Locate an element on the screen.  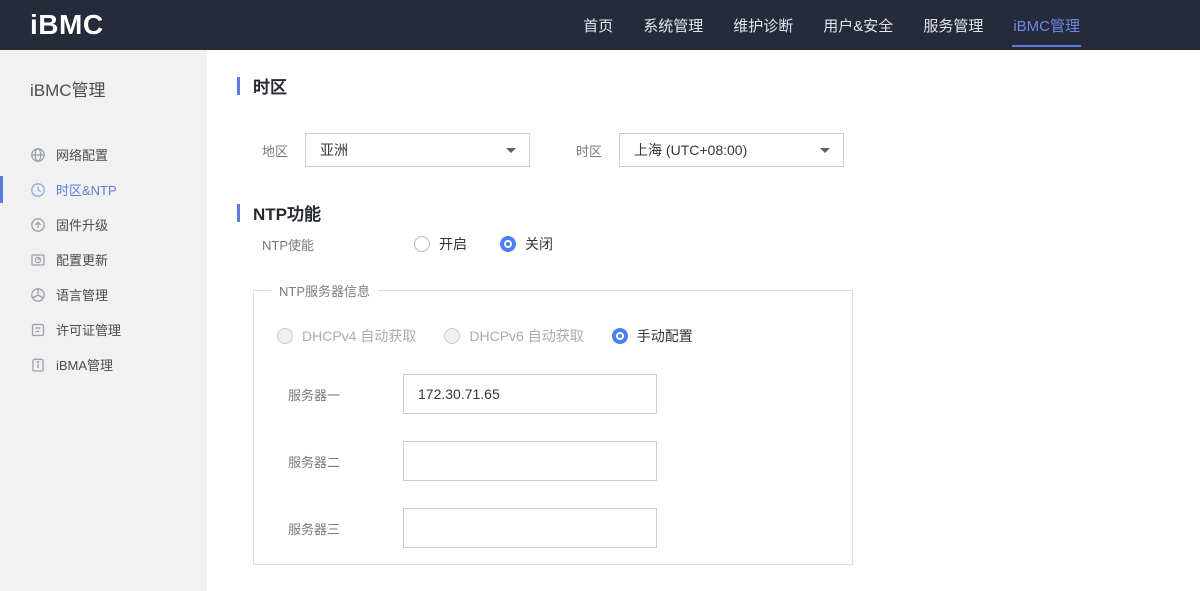
sidebar-item-language-management: 语言管理 is located at coordinates (103, 294).